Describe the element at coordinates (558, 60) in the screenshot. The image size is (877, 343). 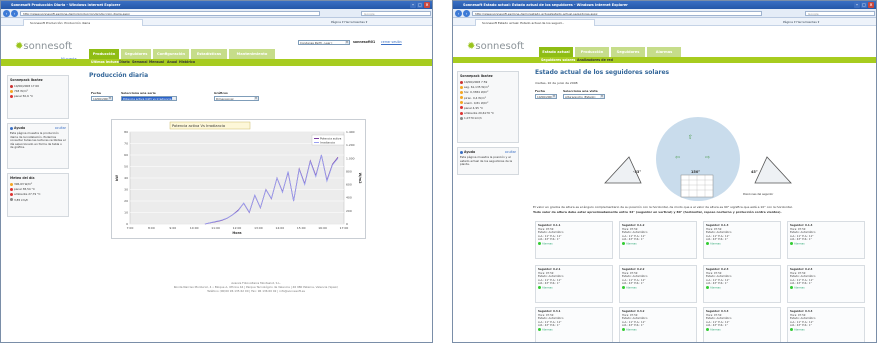
I see `subnav-seguidores: Seguidores solares` at that location.